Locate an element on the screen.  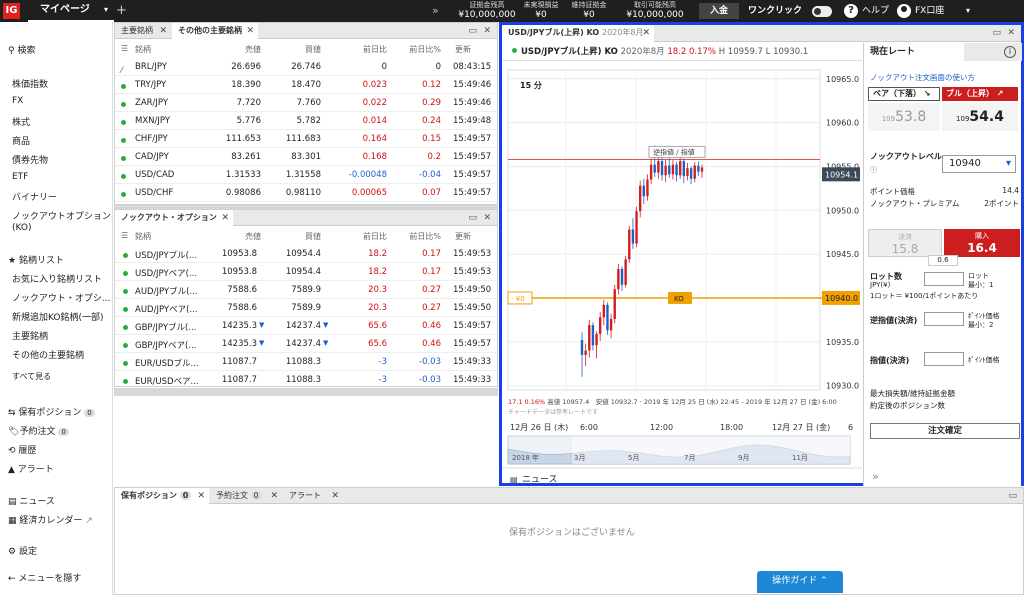
help-icon: ? is located at coordinates (851, 11).